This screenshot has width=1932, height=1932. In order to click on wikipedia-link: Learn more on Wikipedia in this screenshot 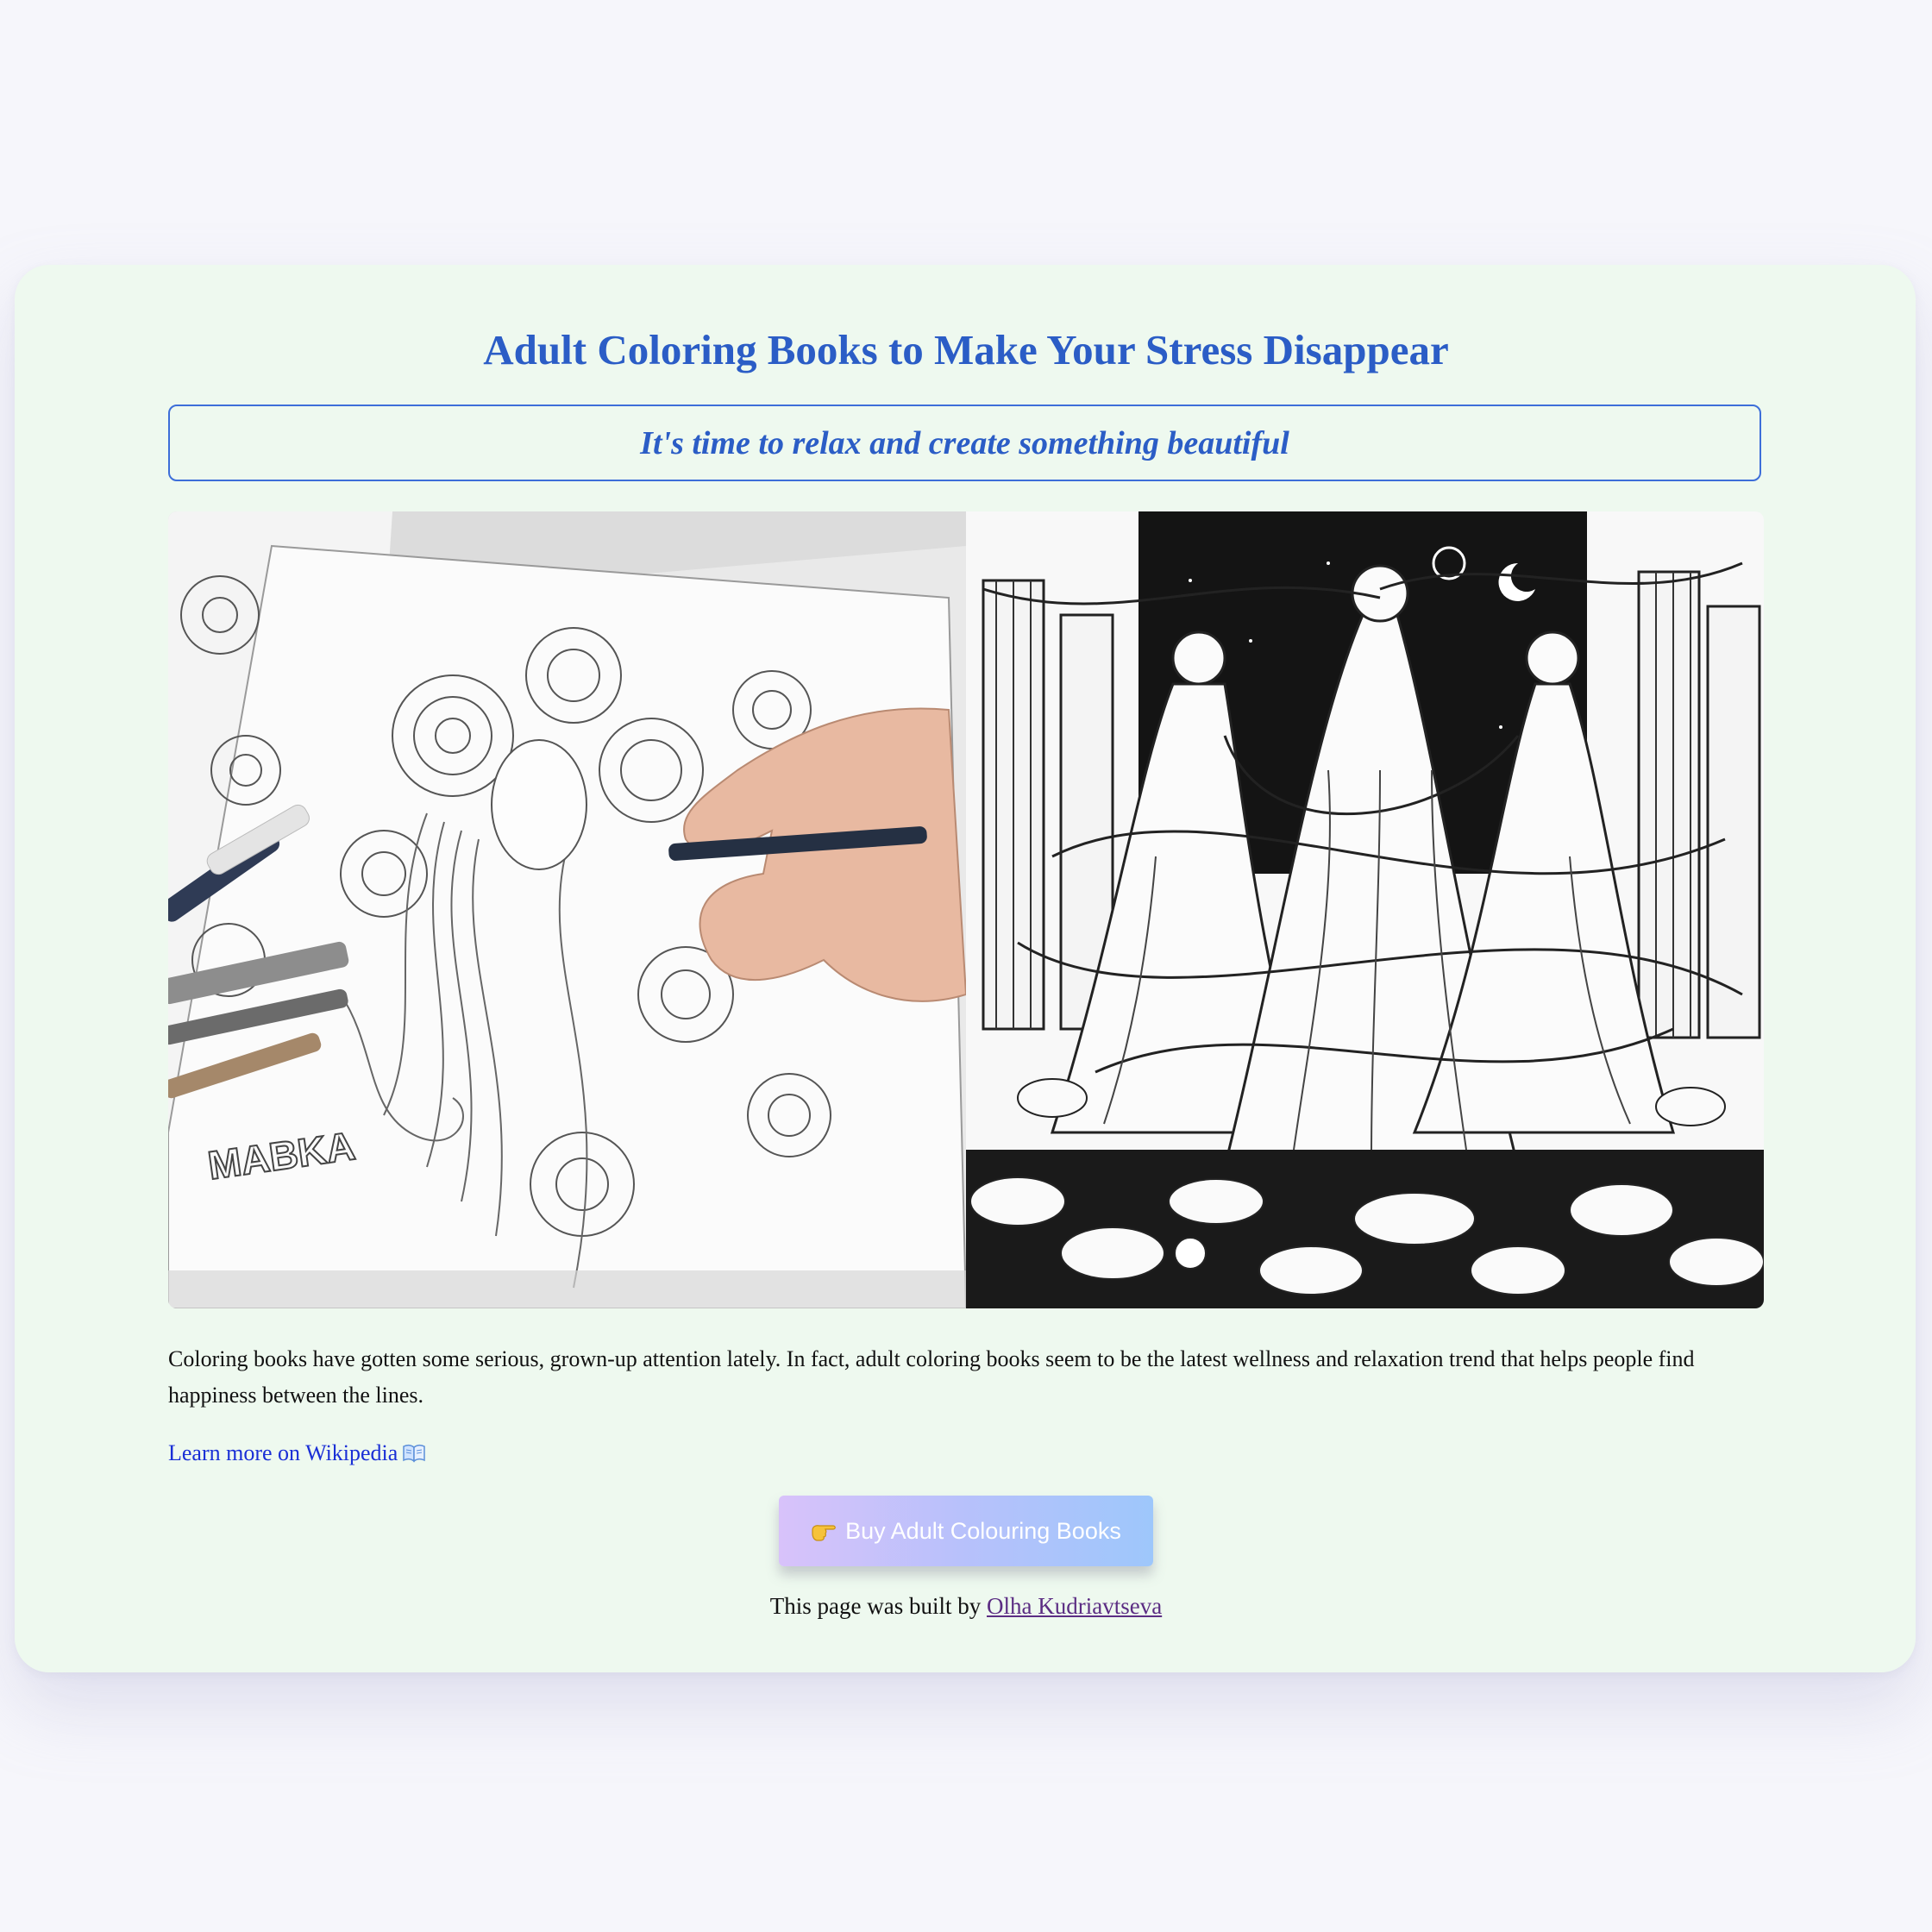, I will do `click(297, 1453)`.